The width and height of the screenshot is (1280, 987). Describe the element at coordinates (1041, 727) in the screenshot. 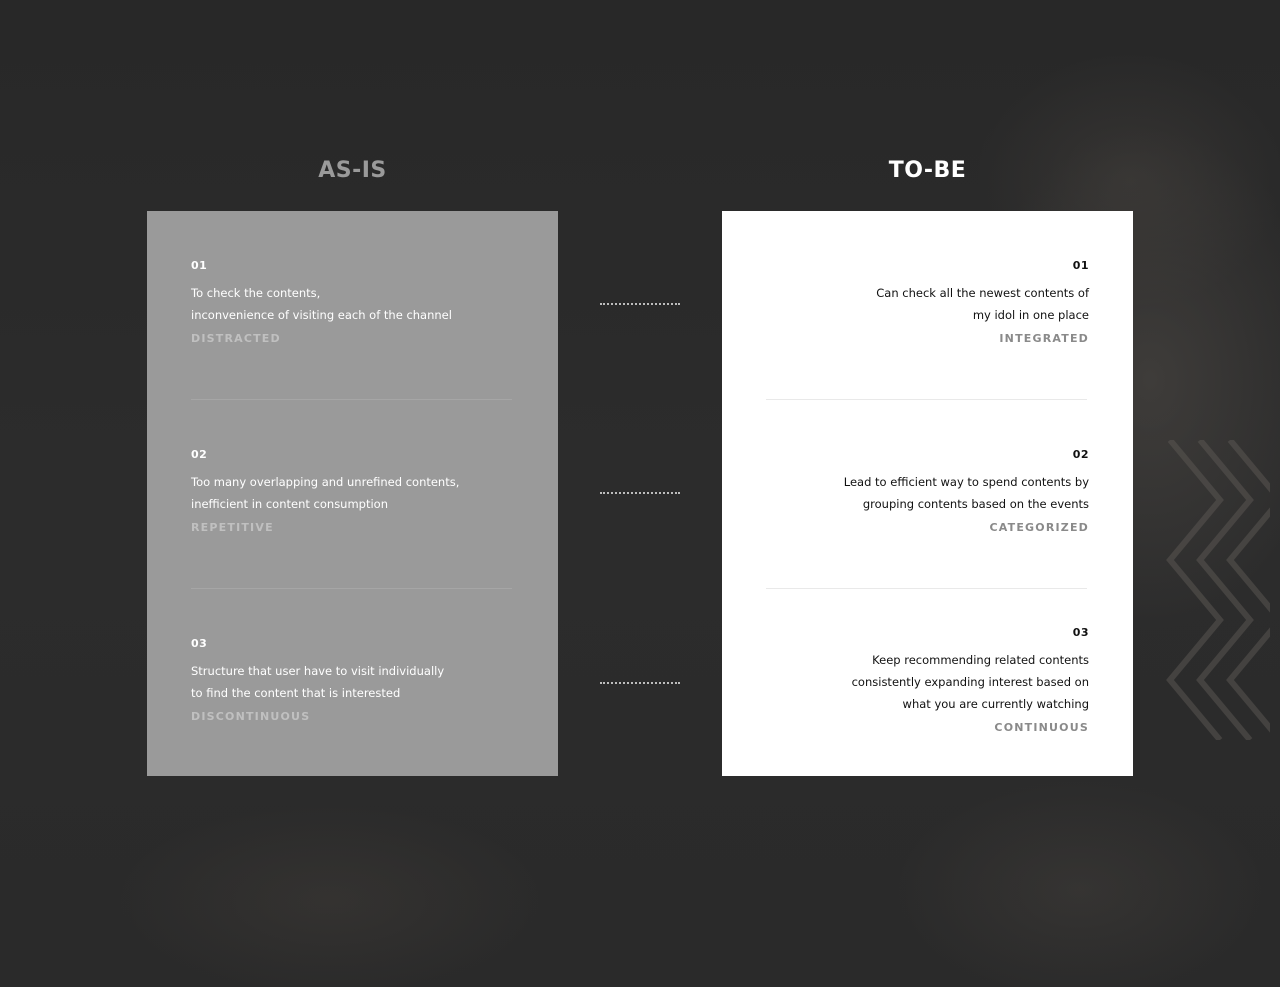

I see `item-tag: CONTINUOUS` at that location.